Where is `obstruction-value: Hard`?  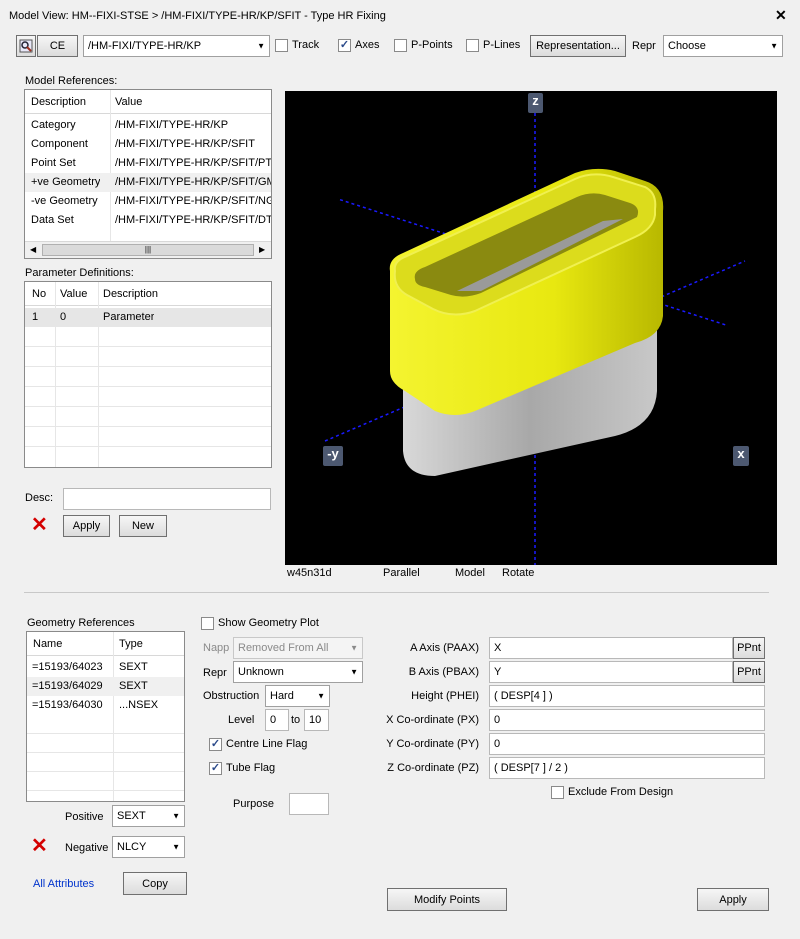 obstruction-value: Hard is located at coordinates (282, 696).